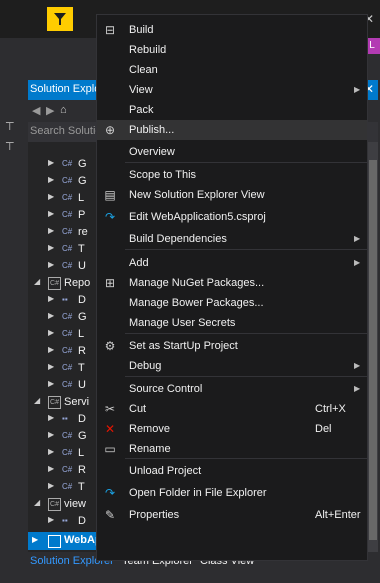 This screenshot has width=380, height=583. Describe the element at coordinates (82, 351) in the screenshot. I see `tree-item-label: R` at that location.